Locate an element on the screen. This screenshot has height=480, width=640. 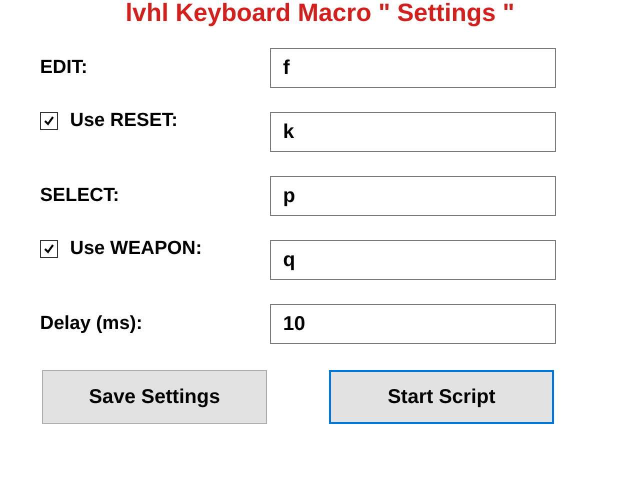
checkbox-label: Use WEAPON: is located at coordinates (136, 249).